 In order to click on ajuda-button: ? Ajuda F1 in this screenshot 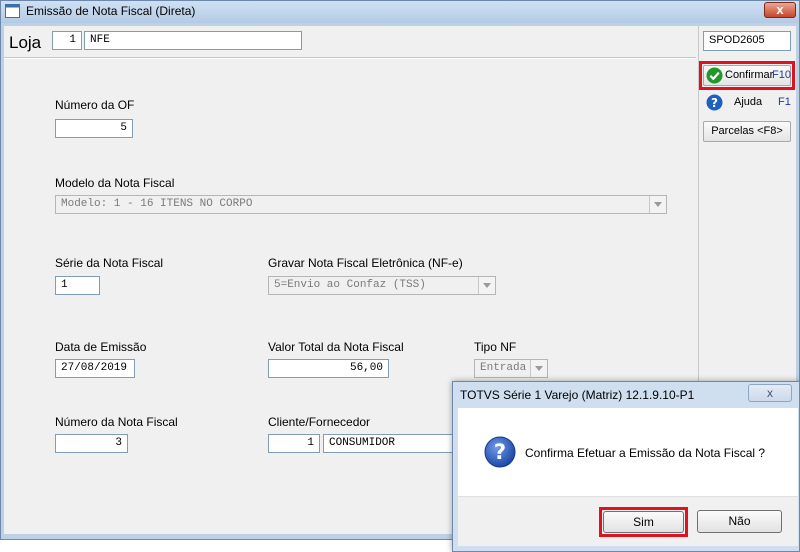, I will do `click(747, 103)`.